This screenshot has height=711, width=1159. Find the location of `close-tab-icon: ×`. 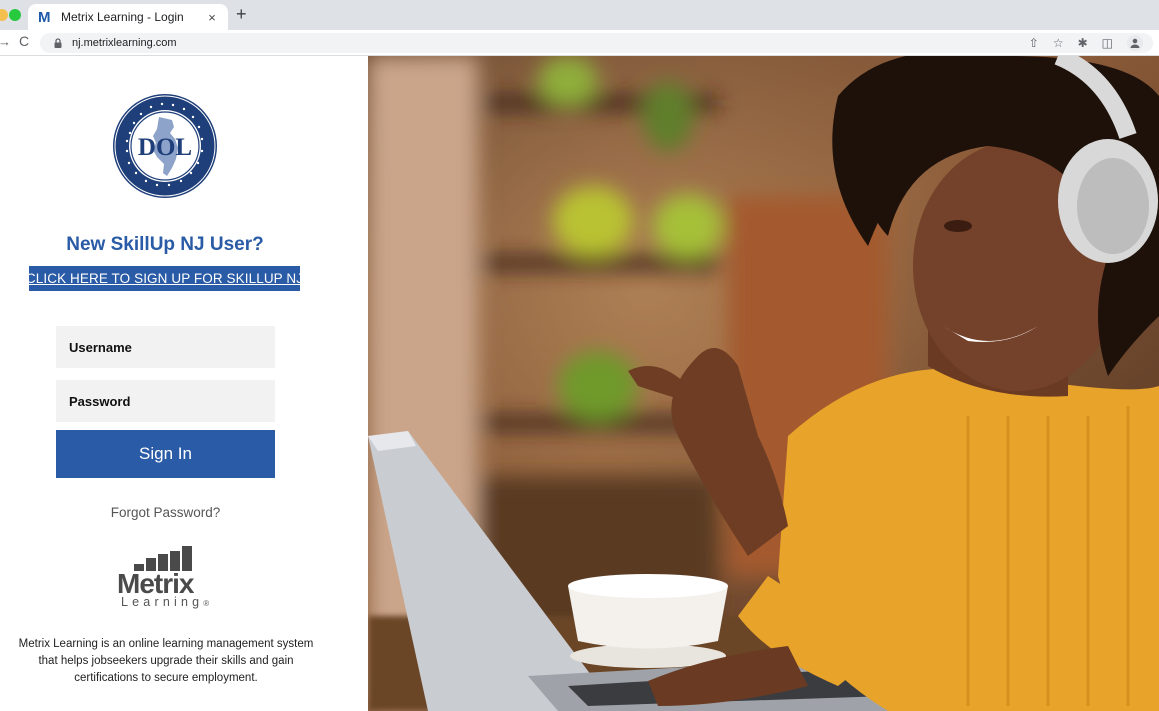

close-tab-icon: × is located at coordinates (212, 17).